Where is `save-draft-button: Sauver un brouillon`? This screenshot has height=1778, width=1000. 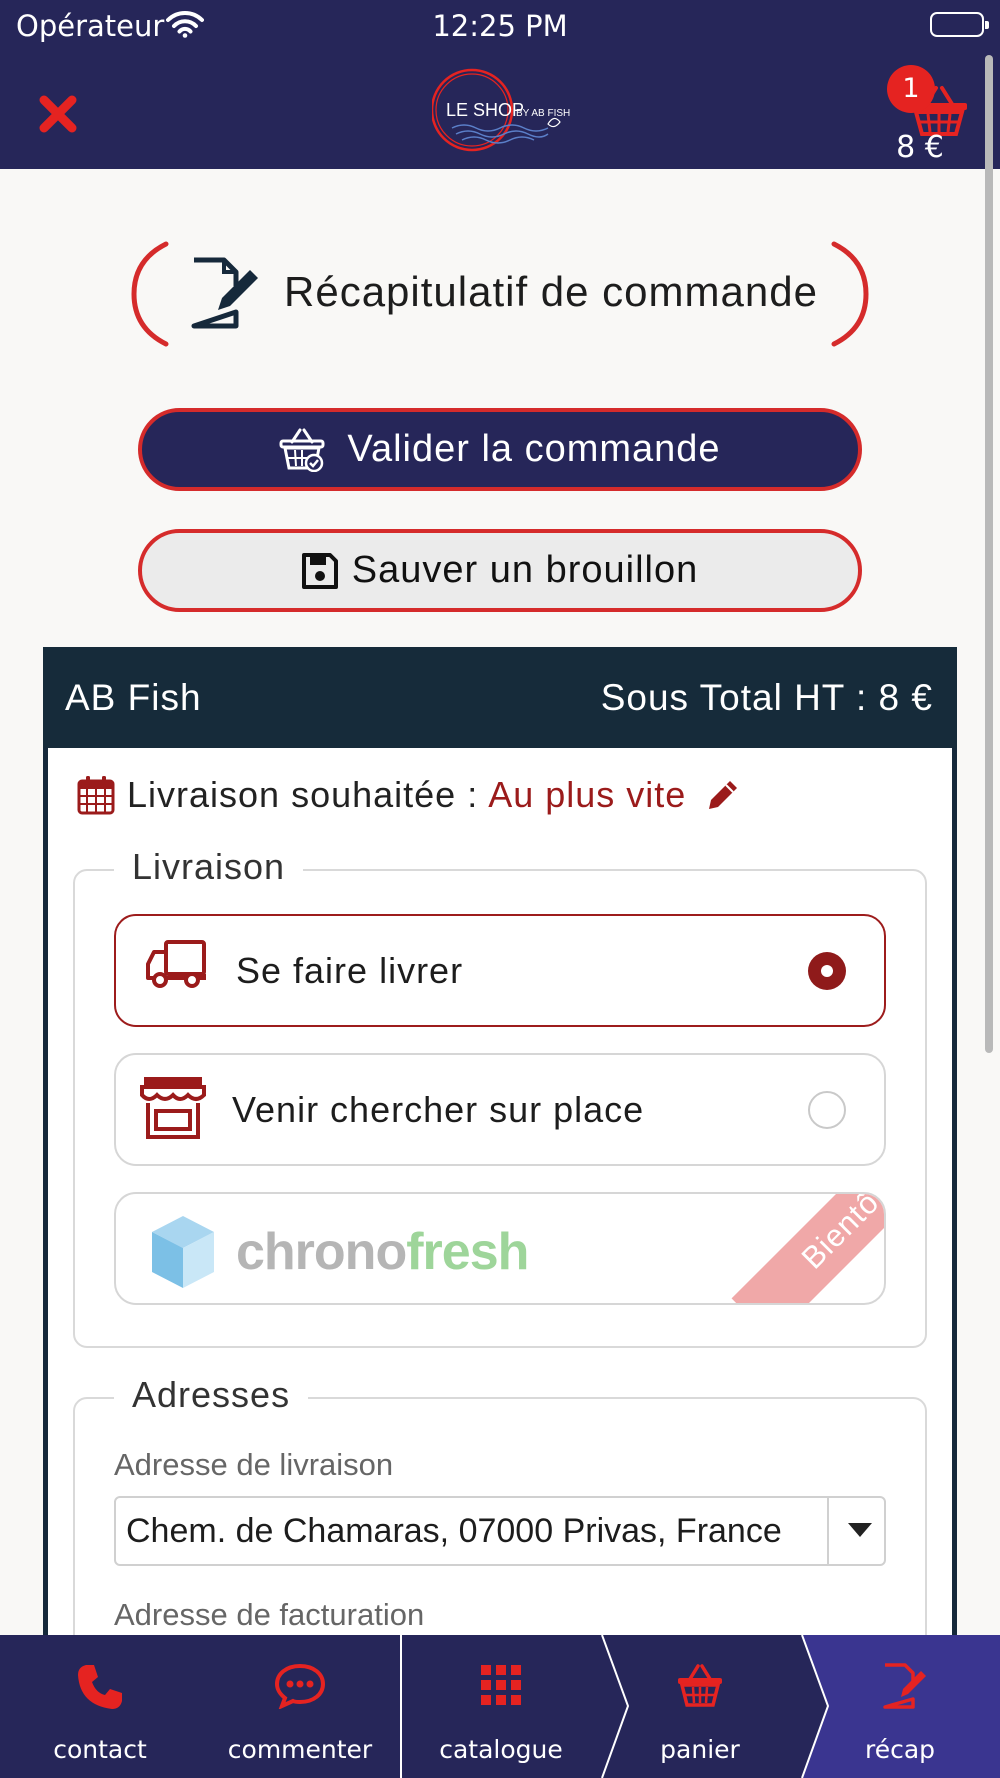
save-draft-button: Sauver un brouillon is located at coordinates (500, 570).